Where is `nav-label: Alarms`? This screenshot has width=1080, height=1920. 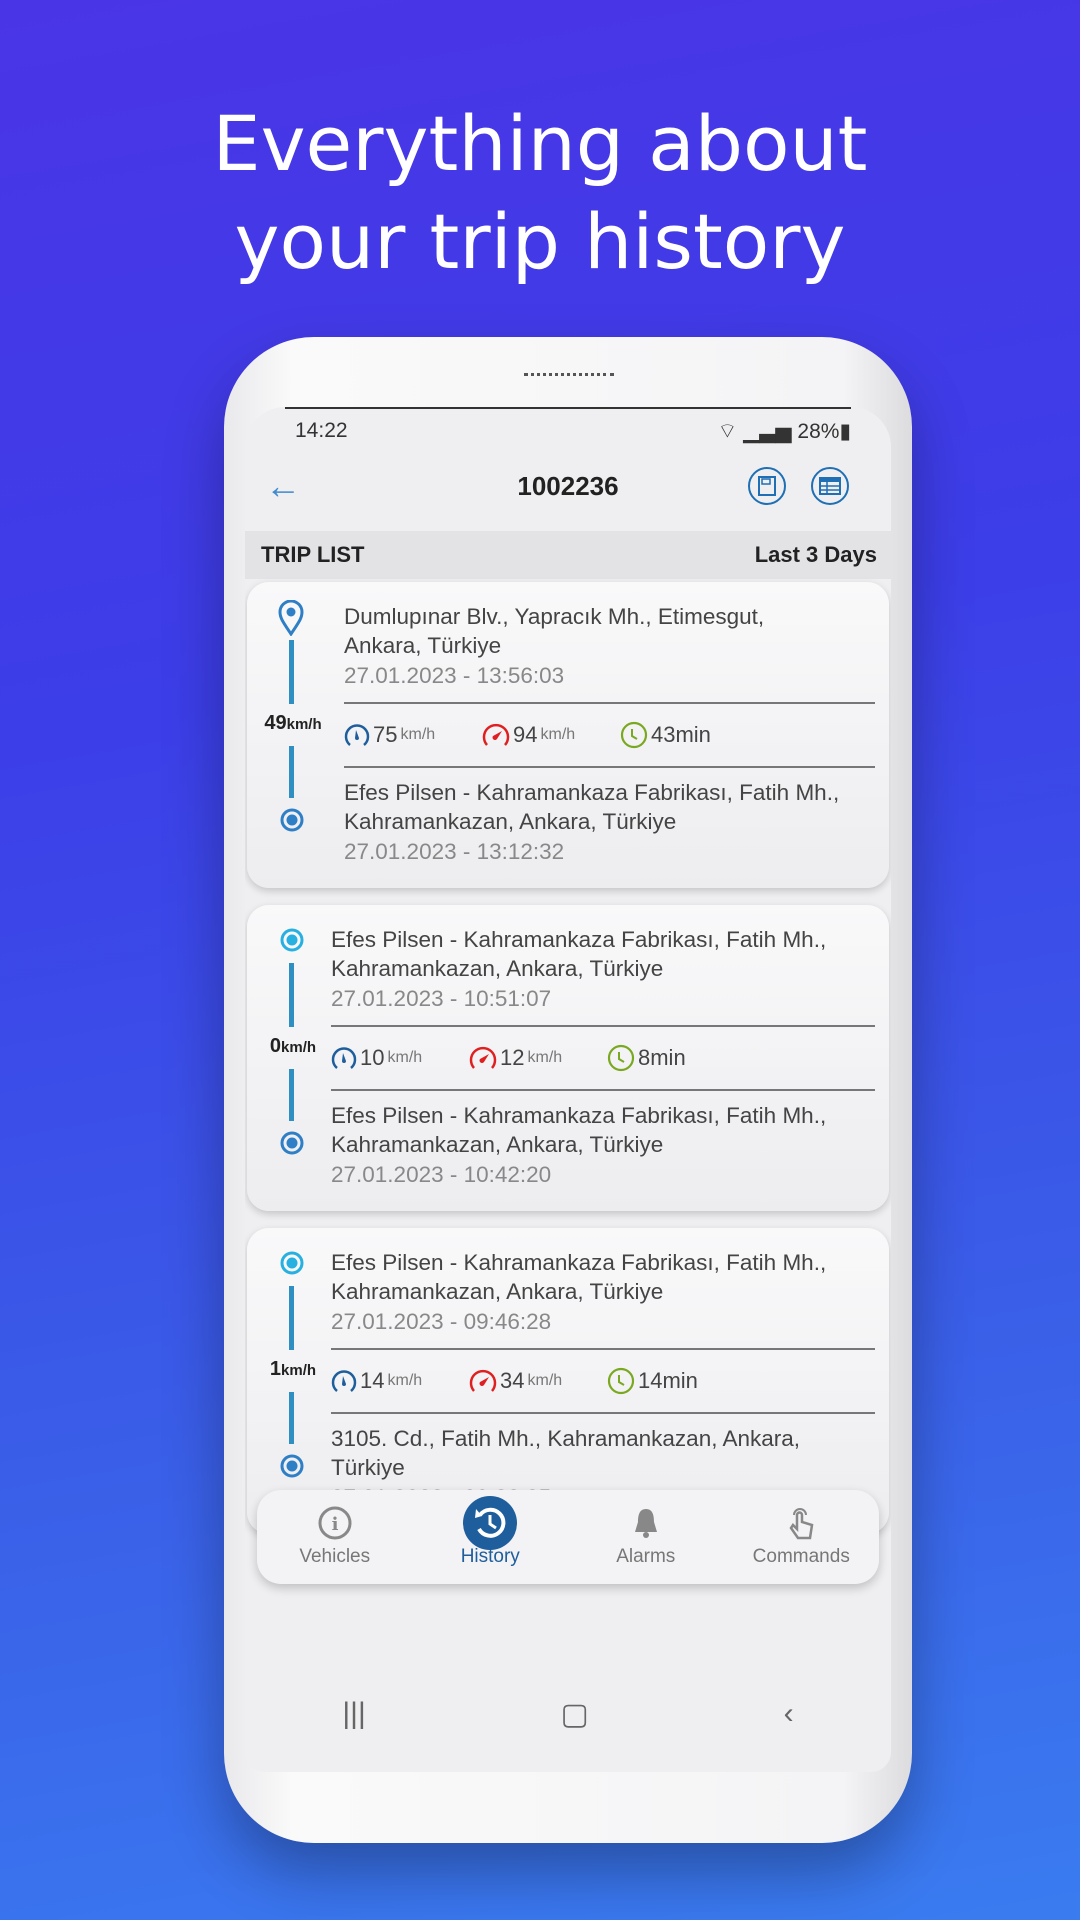 nav-label: Alarms is located at coordinates (646, 1556).